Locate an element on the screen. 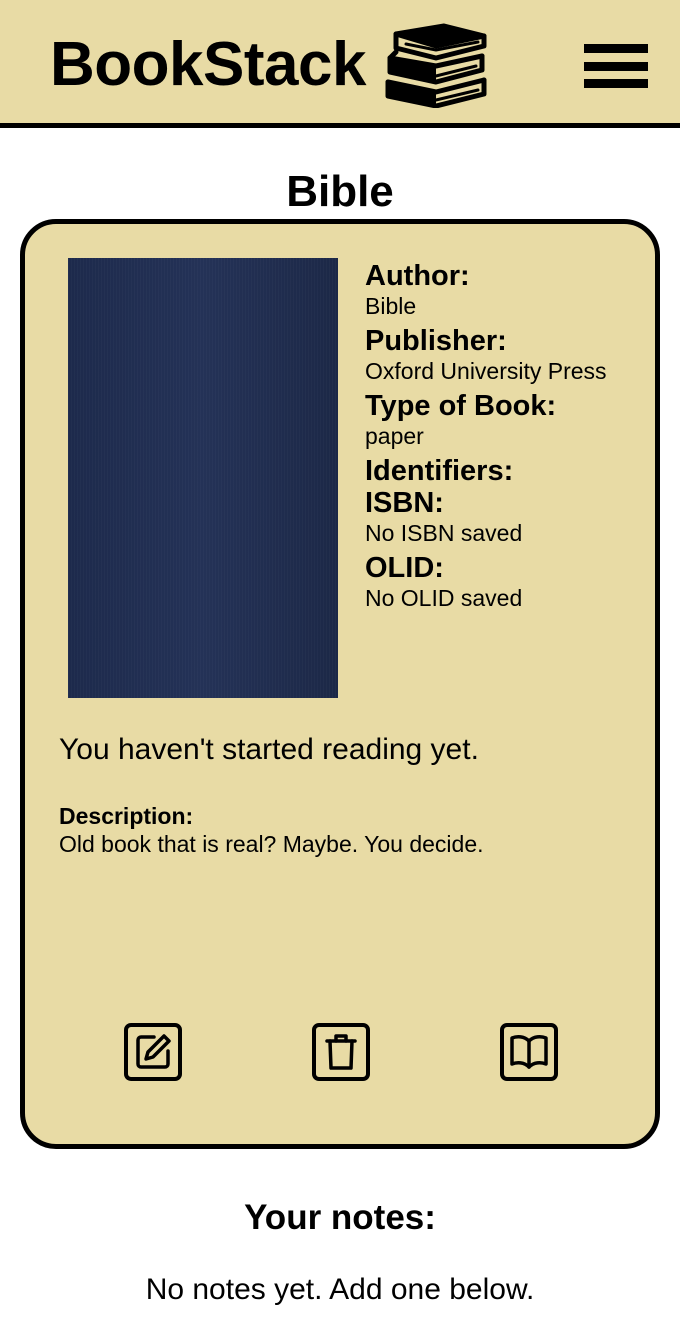  edit-icon is located at coordinates (153, 1051).